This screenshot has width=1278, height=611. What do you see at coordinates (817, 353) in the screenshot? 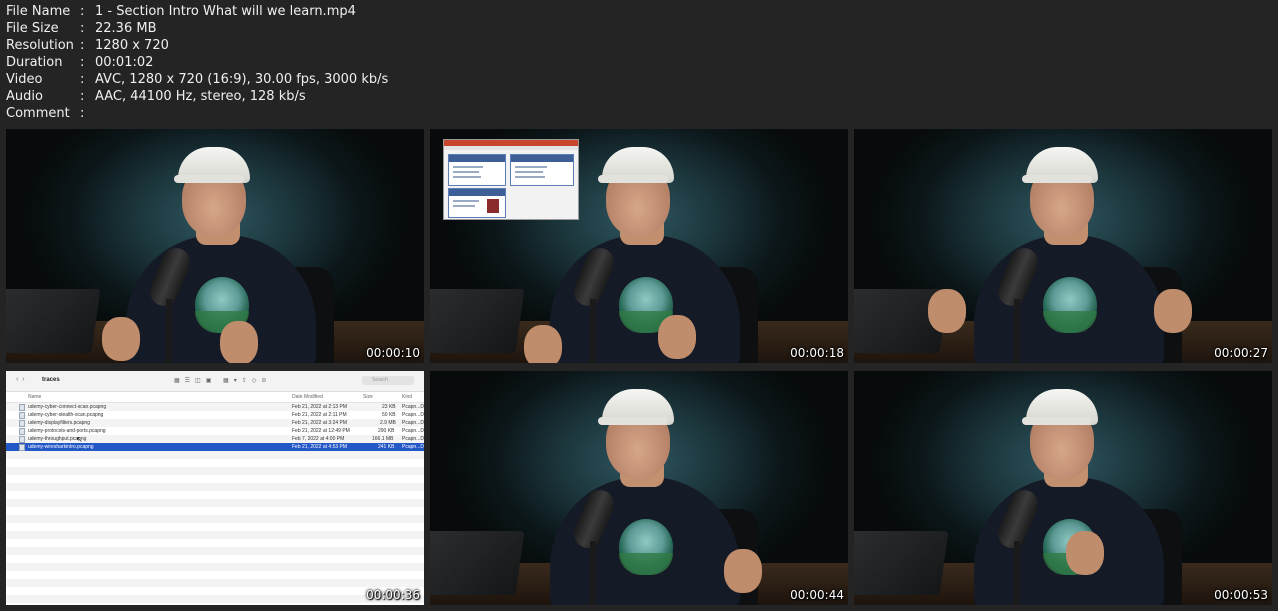
I see `timestamp: 00:00:18` at bounding box center [817, 353].